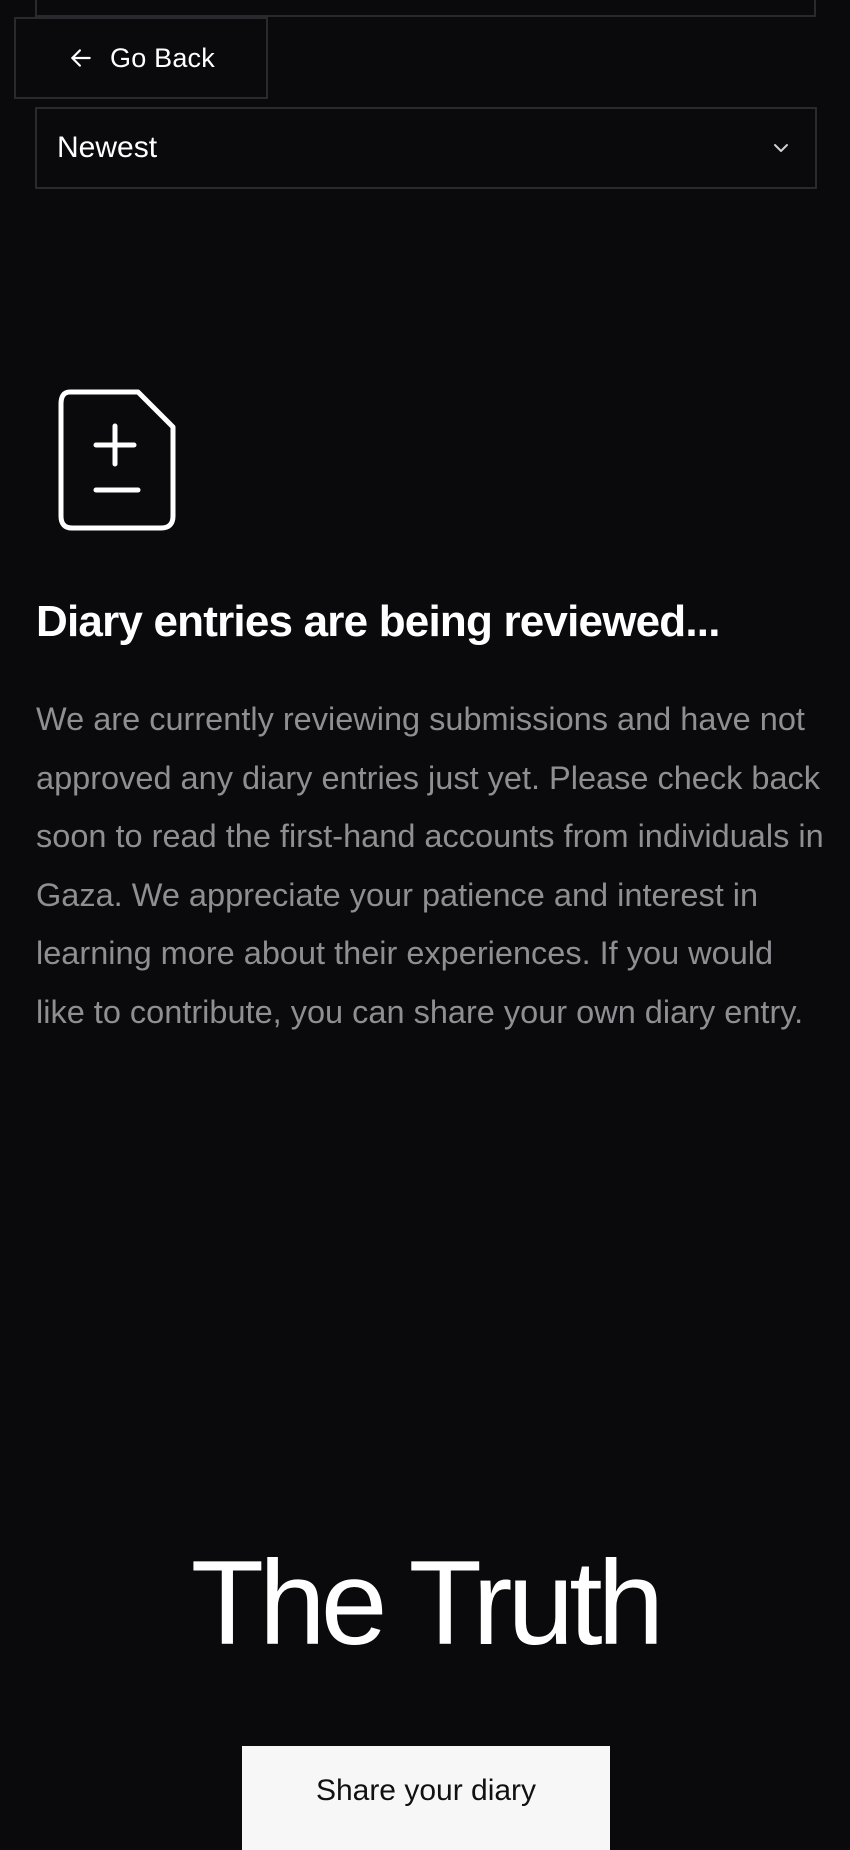 The height and width of the screenshot is (1850, 850). What do you see at coordinates (427, 1603) in the screenshot?
I see `footer-title: The Truth` at bounding box center [427, 1603].